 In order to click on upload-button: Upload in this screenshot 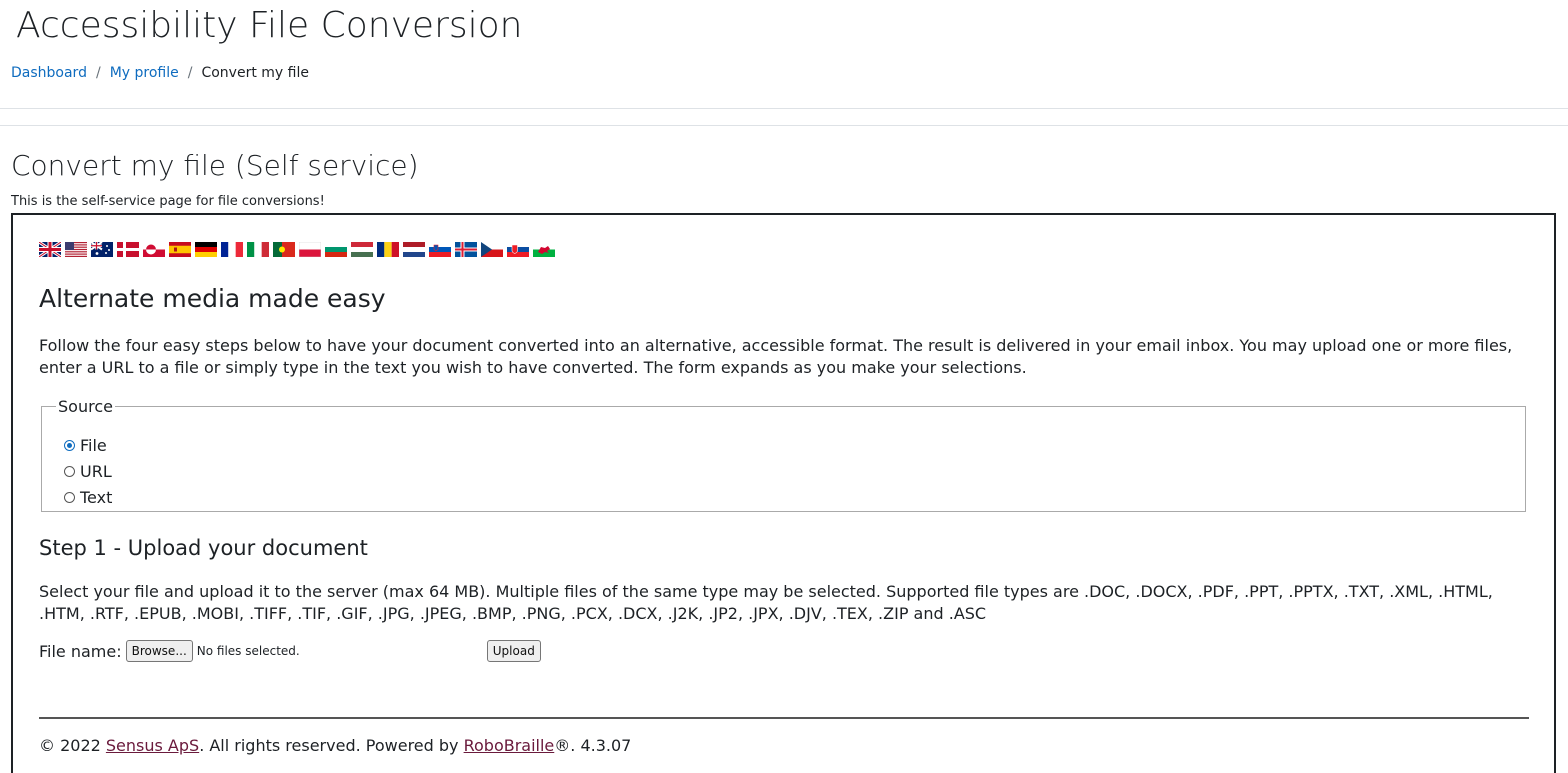, I will do `click(513, 651)`.